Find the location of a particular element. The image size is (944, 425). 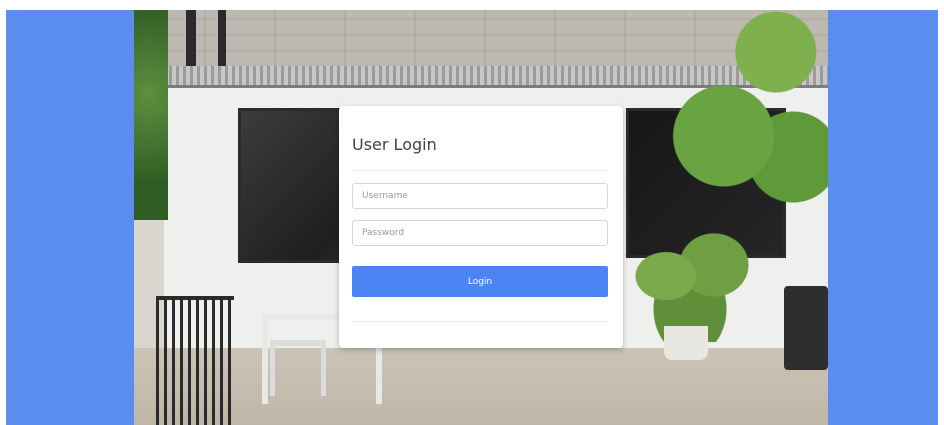

login-button: Login is located at coordinates (480, 281).